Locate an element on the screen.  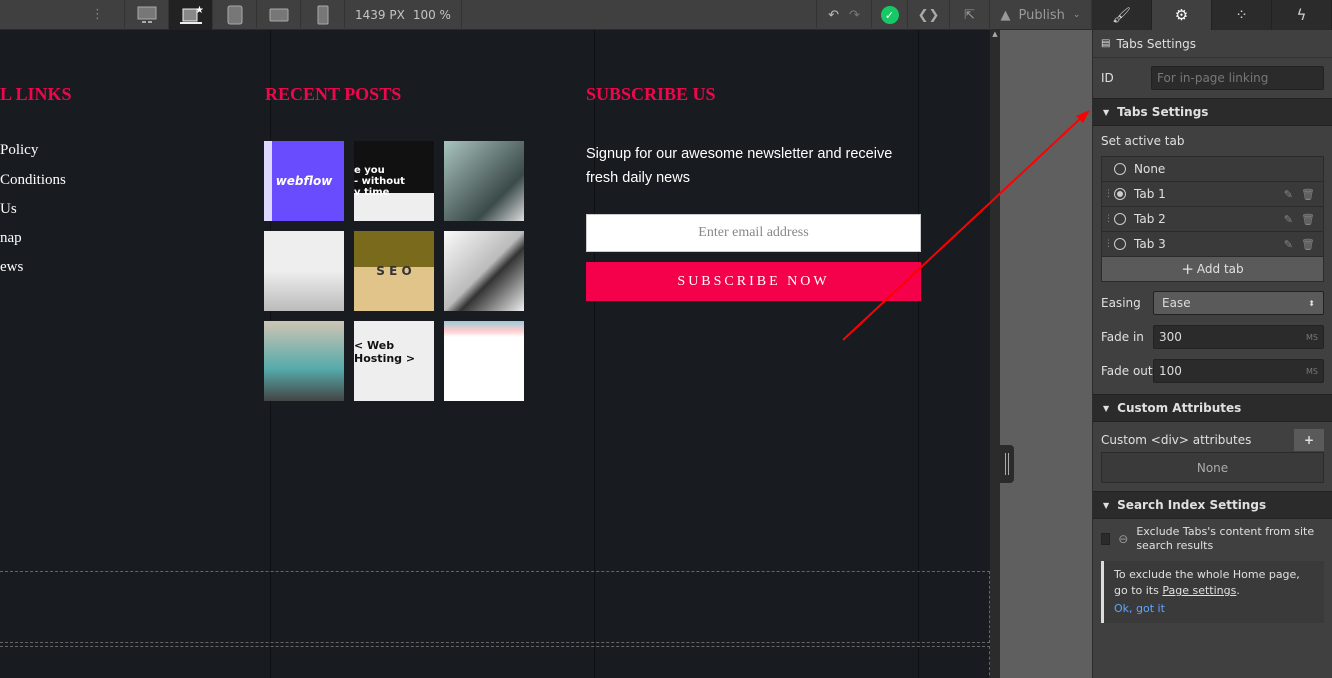
attributes-empty: None is located at coordinates (1212, 467).